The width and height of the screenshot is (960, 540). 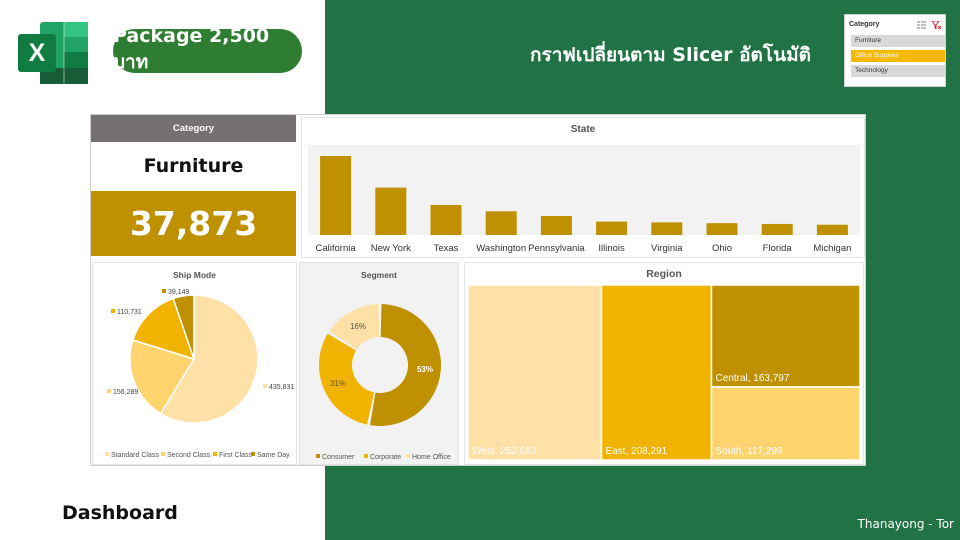 What do you see at coordinates (667, 248) in the screenshot?
I see `x-tick-label: Virginia` at bounding box center [667, 248].